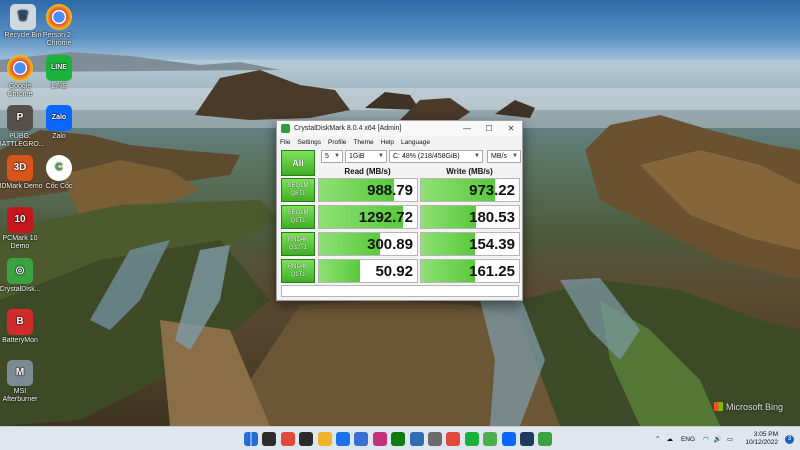  I want to click on taskbar-chrome-2-icon, so click(453, 439).